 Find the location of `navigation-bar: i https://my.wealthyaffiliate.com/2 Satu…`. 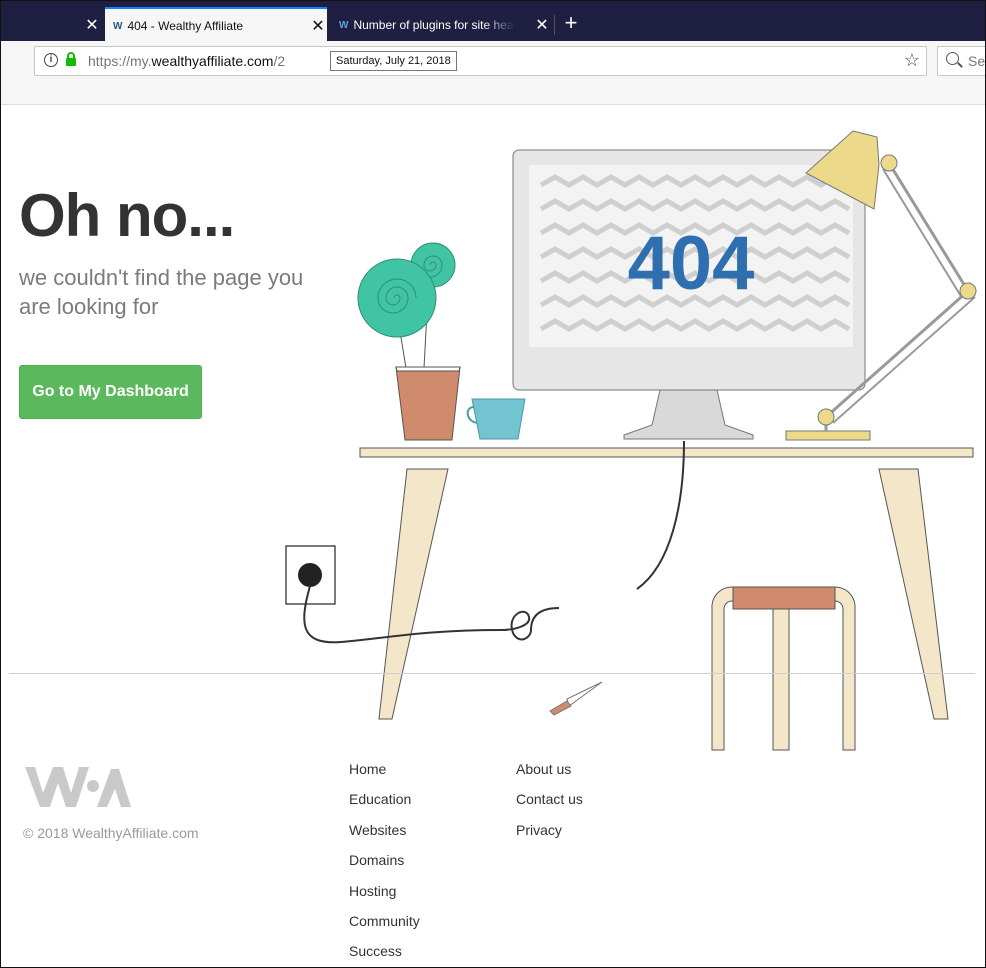

navigation-bar: i https://my.wealthyaffiliate.com/2 Satu… is located at coordinates (493, 73).